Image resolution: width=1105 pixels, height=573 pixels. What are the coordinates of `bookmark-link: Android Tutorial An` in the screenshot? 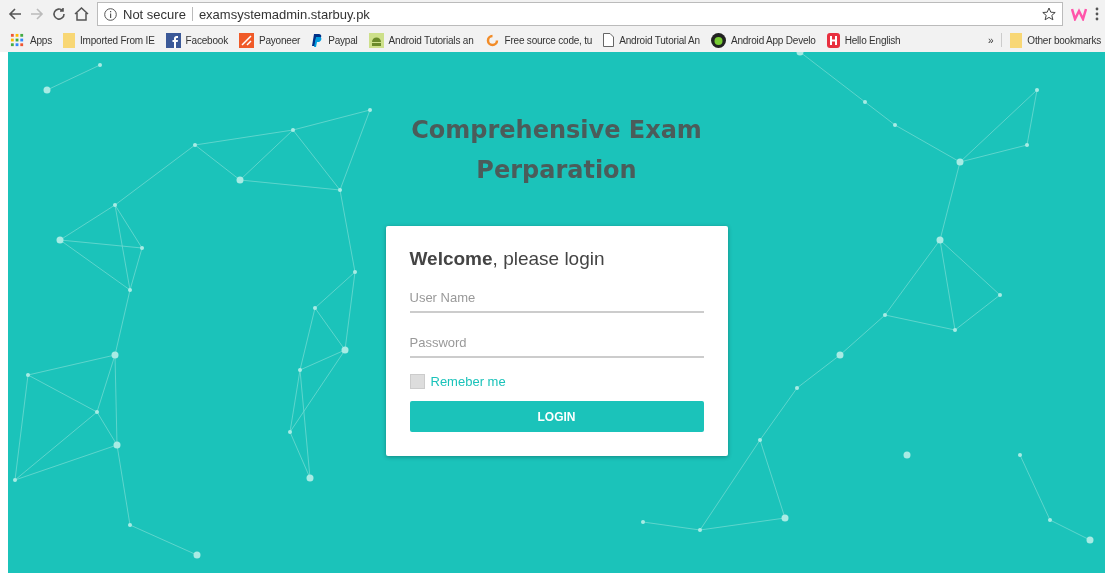 It's located at (659, 40).